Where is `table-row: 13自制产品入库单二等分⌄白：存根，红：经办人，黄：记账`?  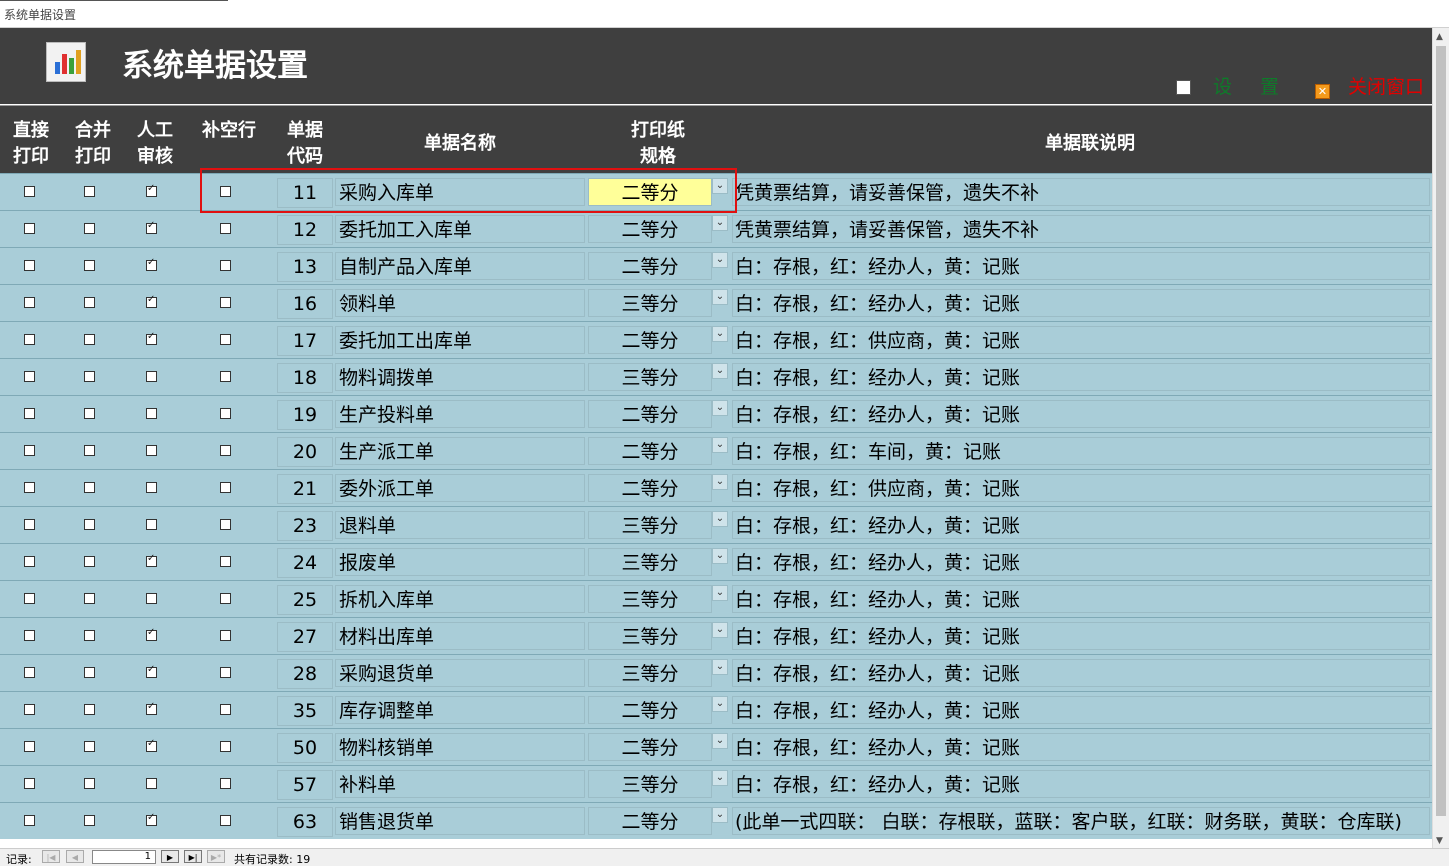
table-row: 13自制产品入库单二等分⌄白：存根，红：经办人，黄：记账 is located at coordinates (716, 265).